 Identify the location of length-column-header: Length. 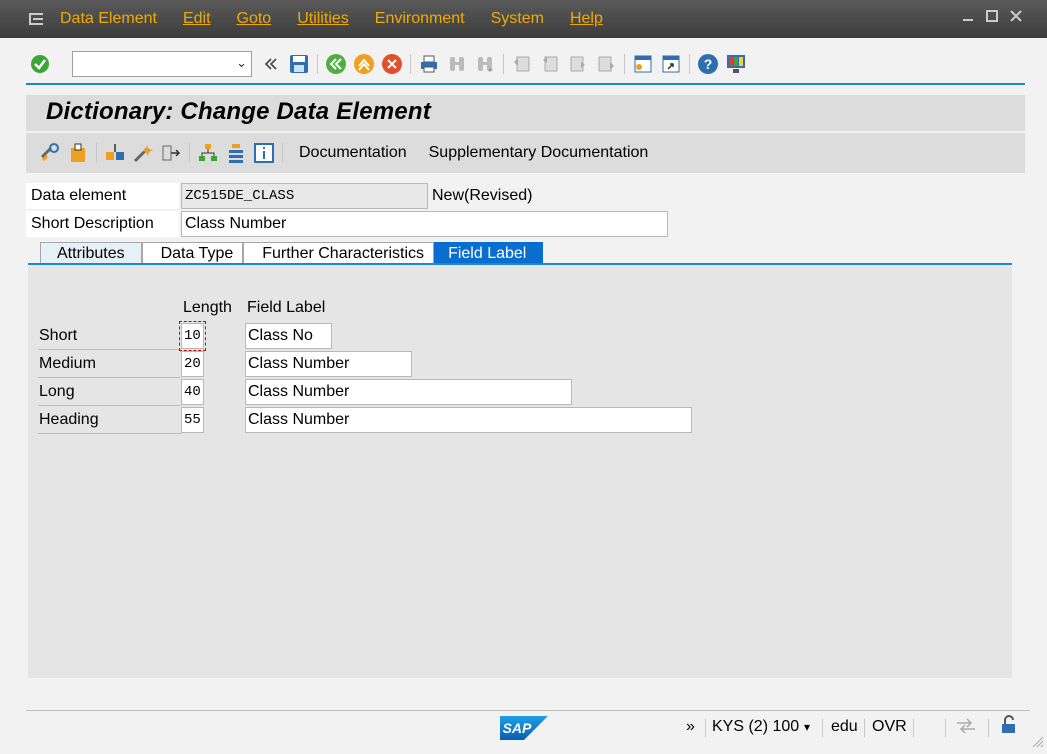
(207, 307).